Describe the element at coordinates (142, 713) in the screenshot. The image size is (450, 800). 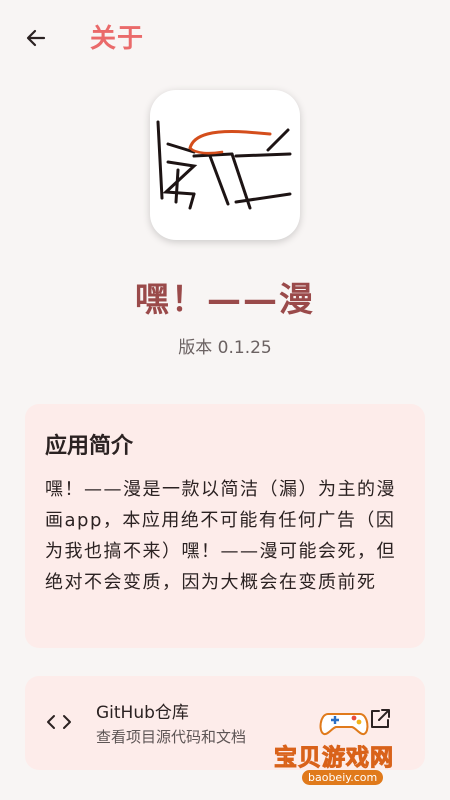
I see `github-title: GitHub仓库` at that location.